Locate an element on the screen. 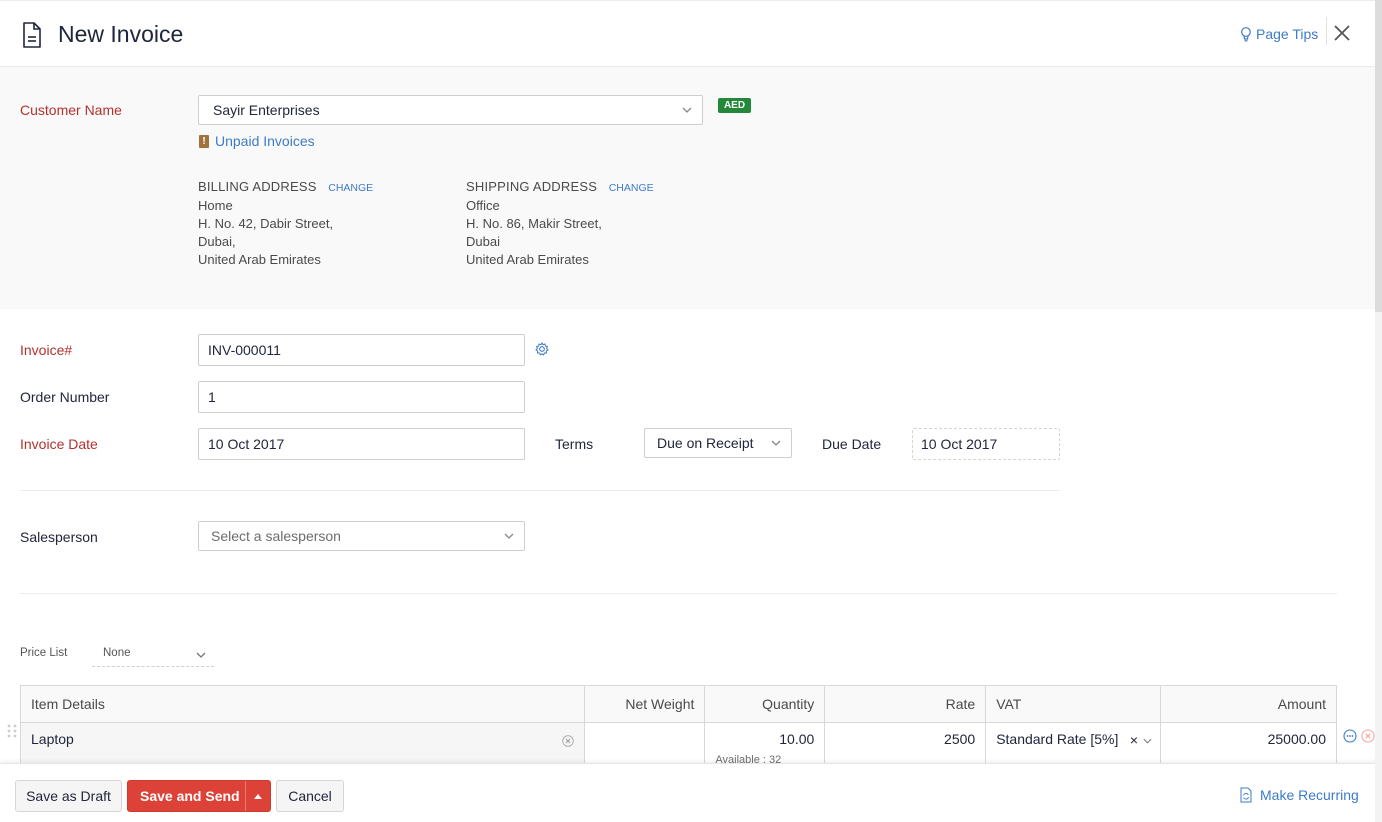 This screenshot has width=1382, height=822. drag-handle-icon is located at coordinates (12, 731).